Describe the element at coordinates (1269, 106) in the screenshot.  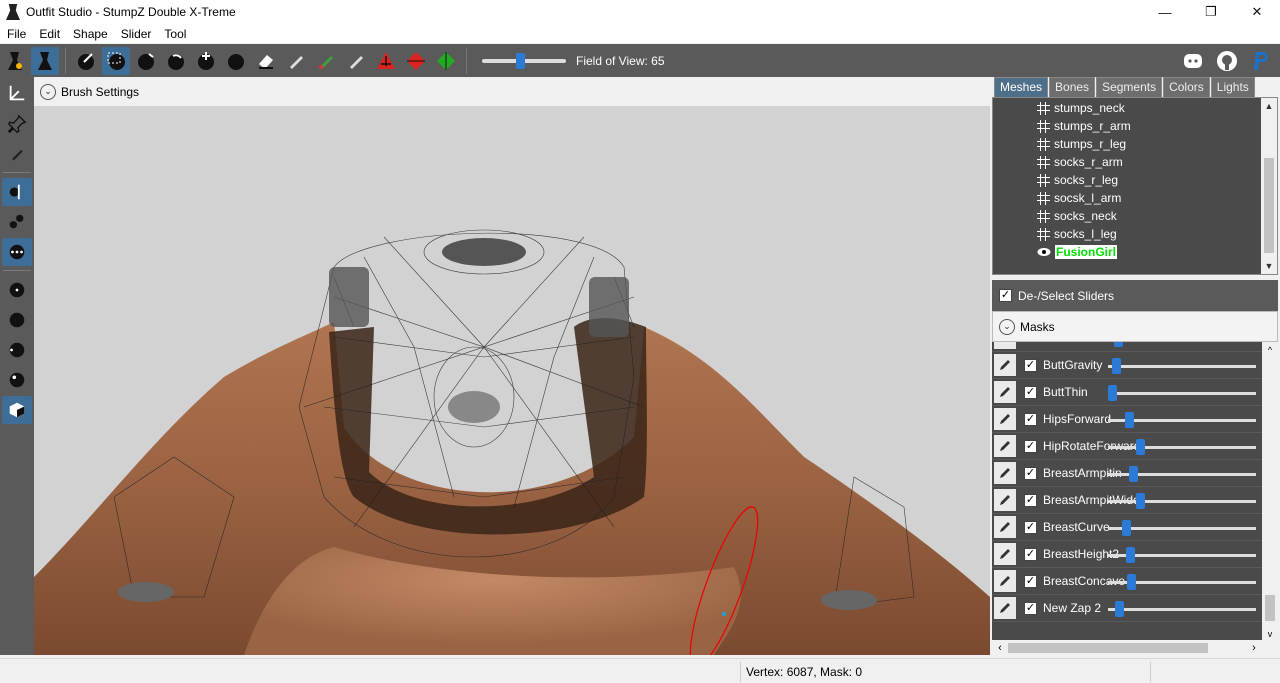
I see `scroll-up-icon: ▲` at that location.